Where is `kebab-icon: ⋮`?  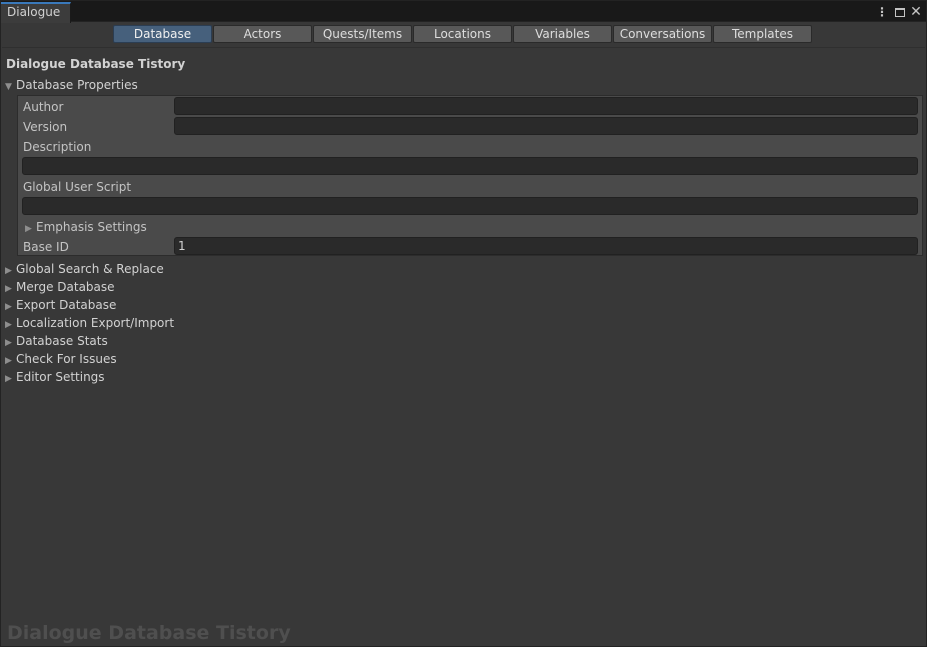
kebab-icon: ⋮ is located at coordinates (882, 12).